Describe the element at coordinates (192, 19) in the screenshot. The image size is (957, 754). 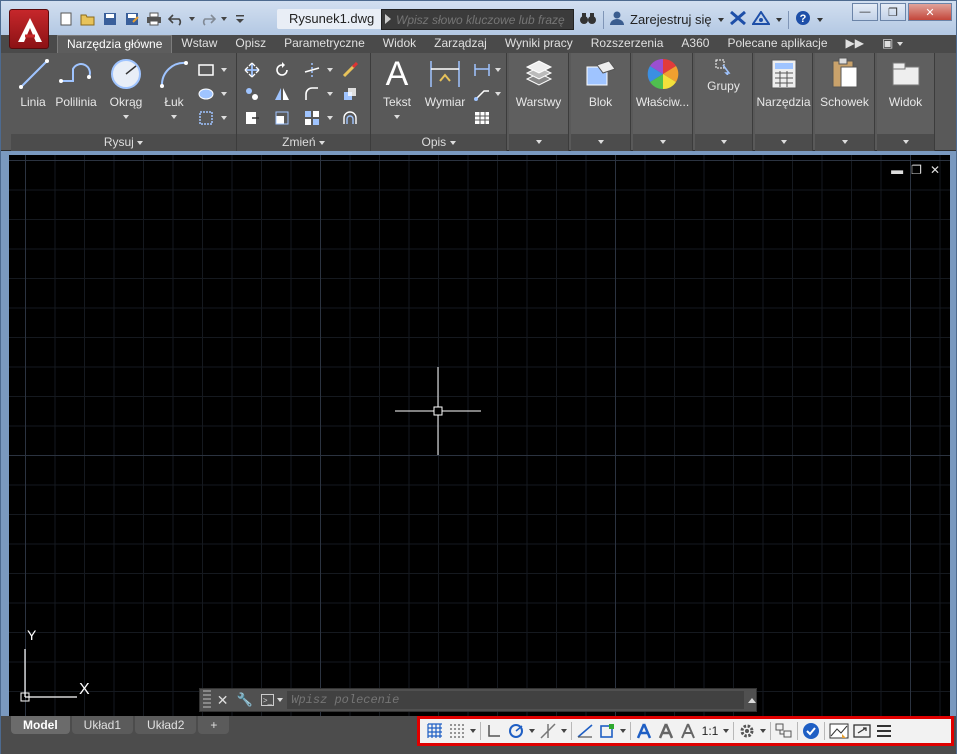
I see `undo-dropdown-icon` at that location.